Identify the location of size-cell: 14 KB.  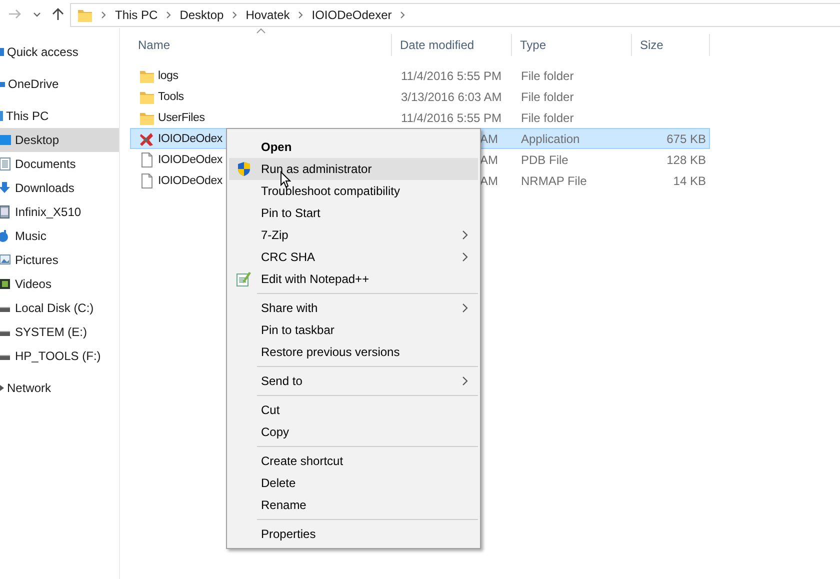
(689, 181).